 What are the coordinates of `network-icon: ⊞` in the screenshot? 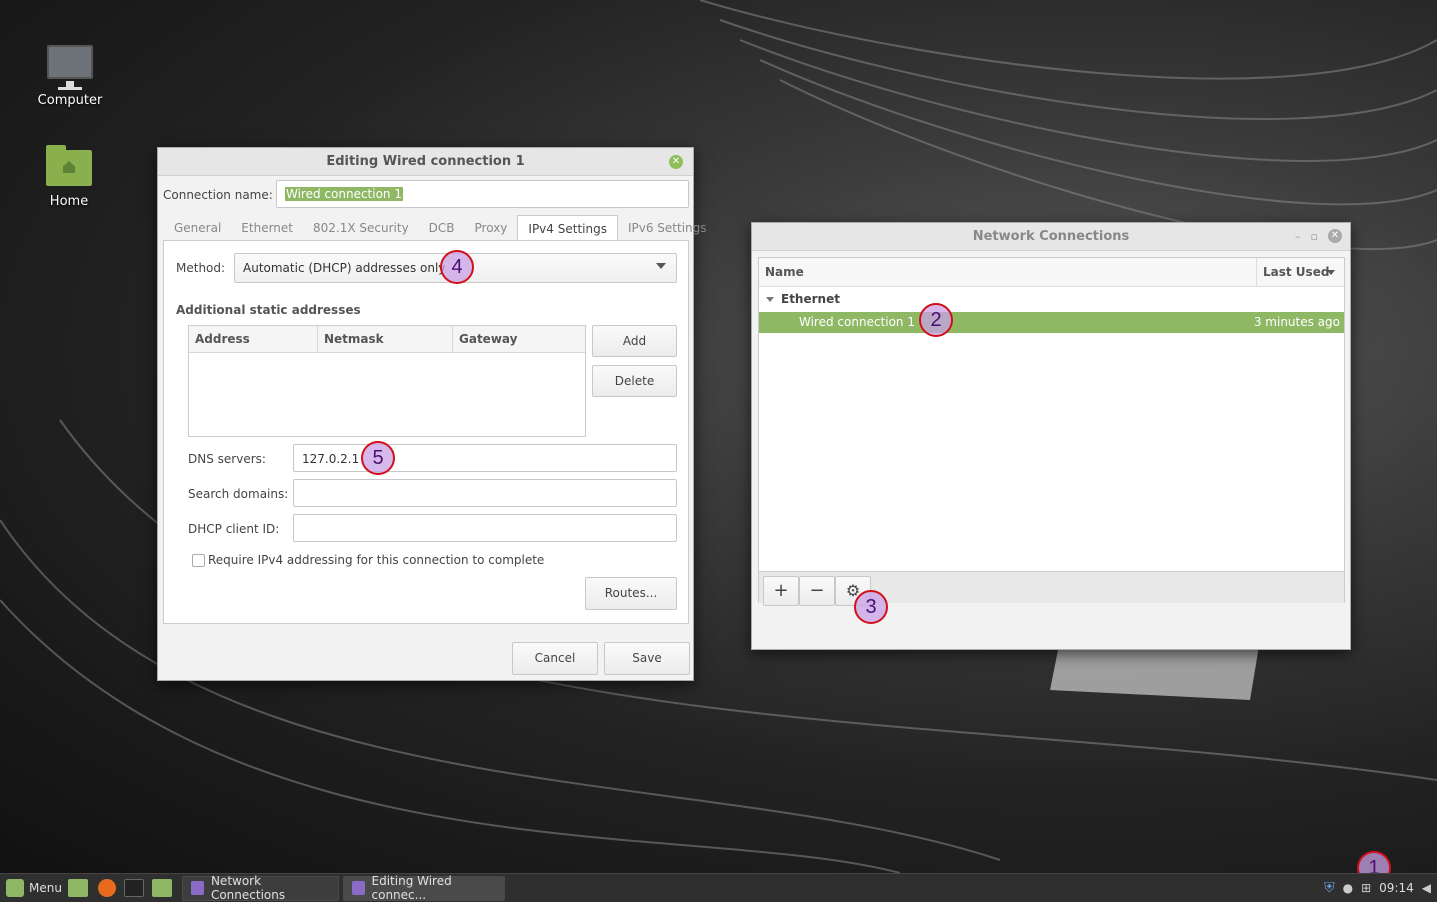 It's located at (1366, 888).